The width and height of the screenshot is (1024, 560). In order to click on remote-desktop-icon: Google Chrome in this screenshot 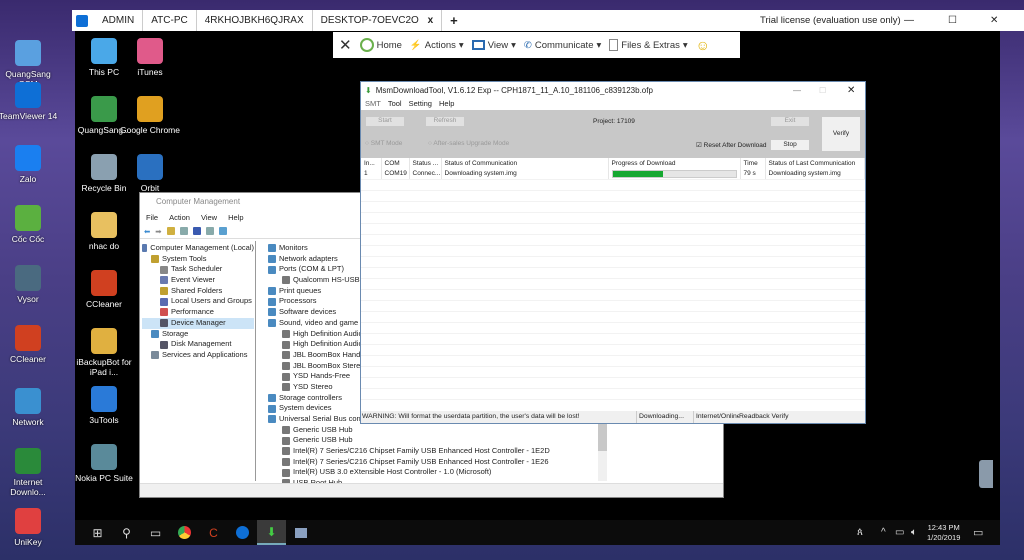, I will do `click(150, 115)`.